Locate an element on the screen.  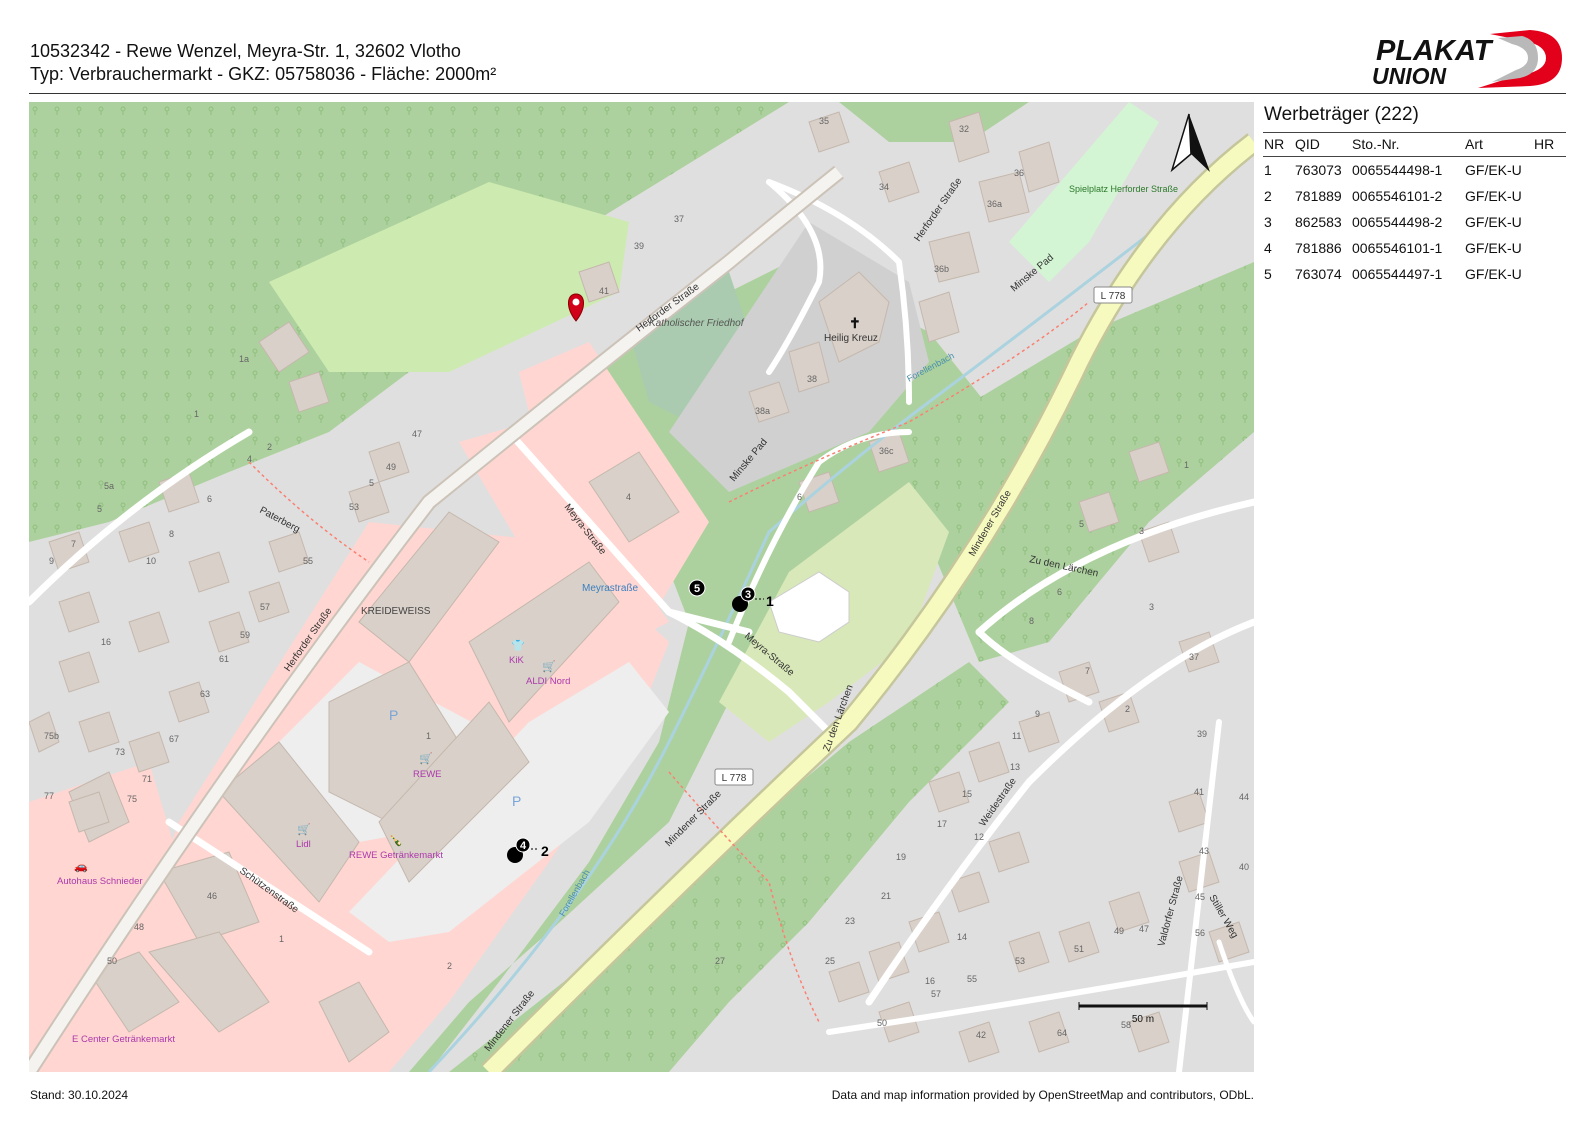
house-number: 15 is located at coordinates (967, 794).